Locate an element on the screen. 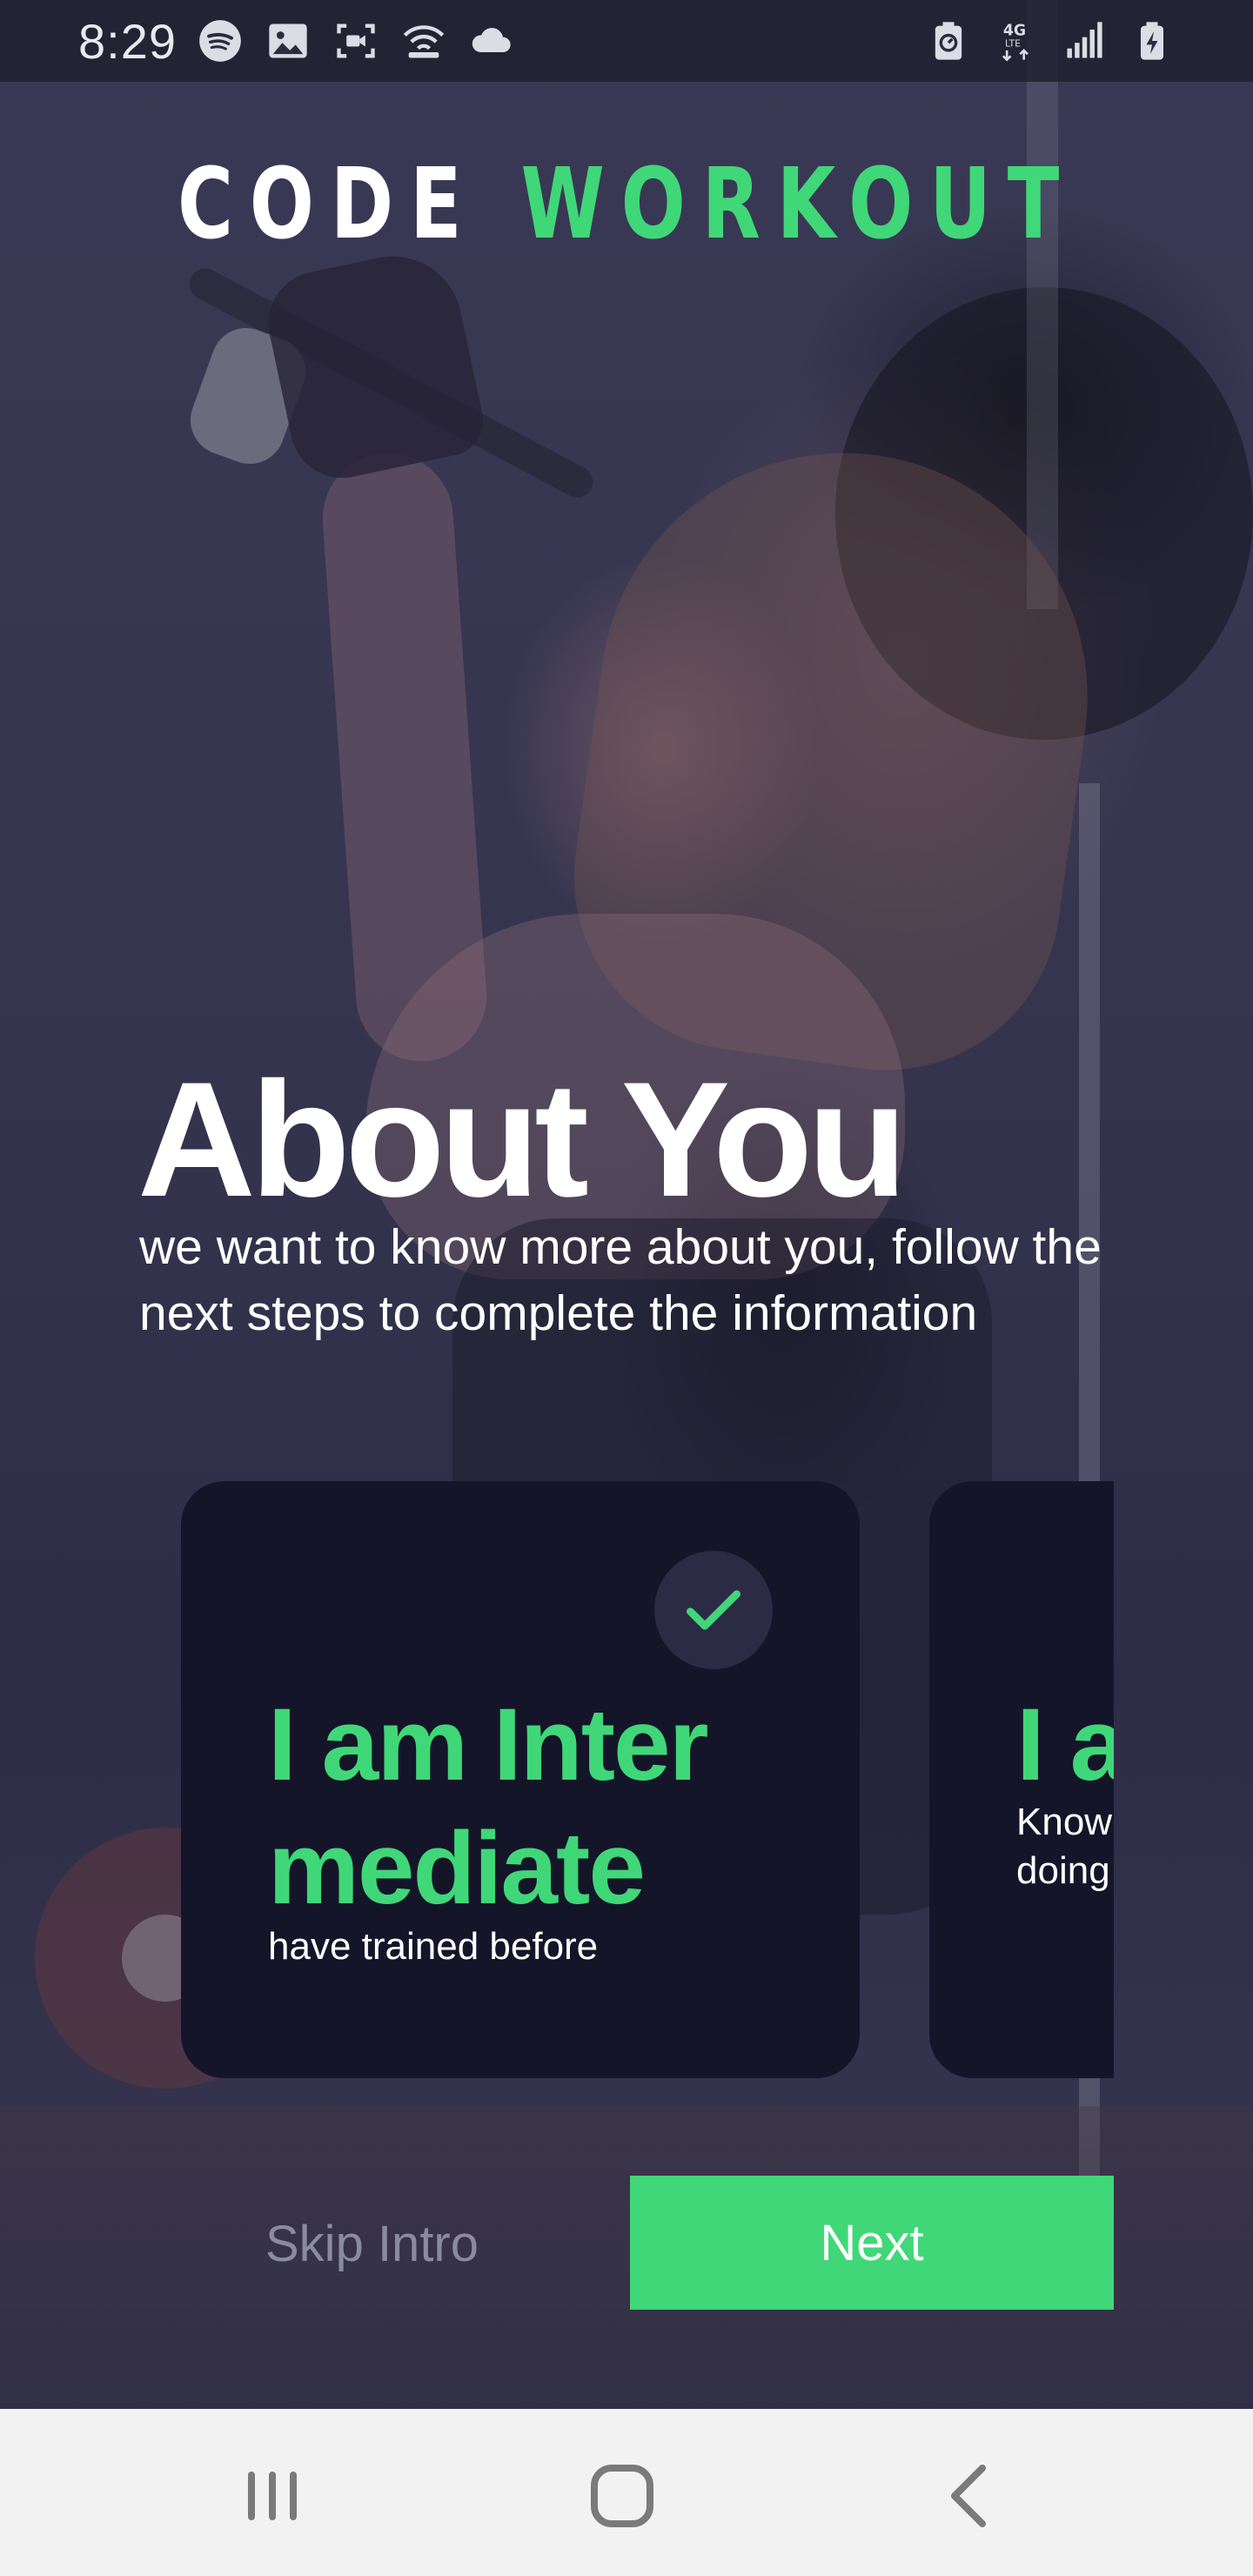 This screenshot has width=1253, height=2576. checkmark-icon is located at coordinates (713, 1610).